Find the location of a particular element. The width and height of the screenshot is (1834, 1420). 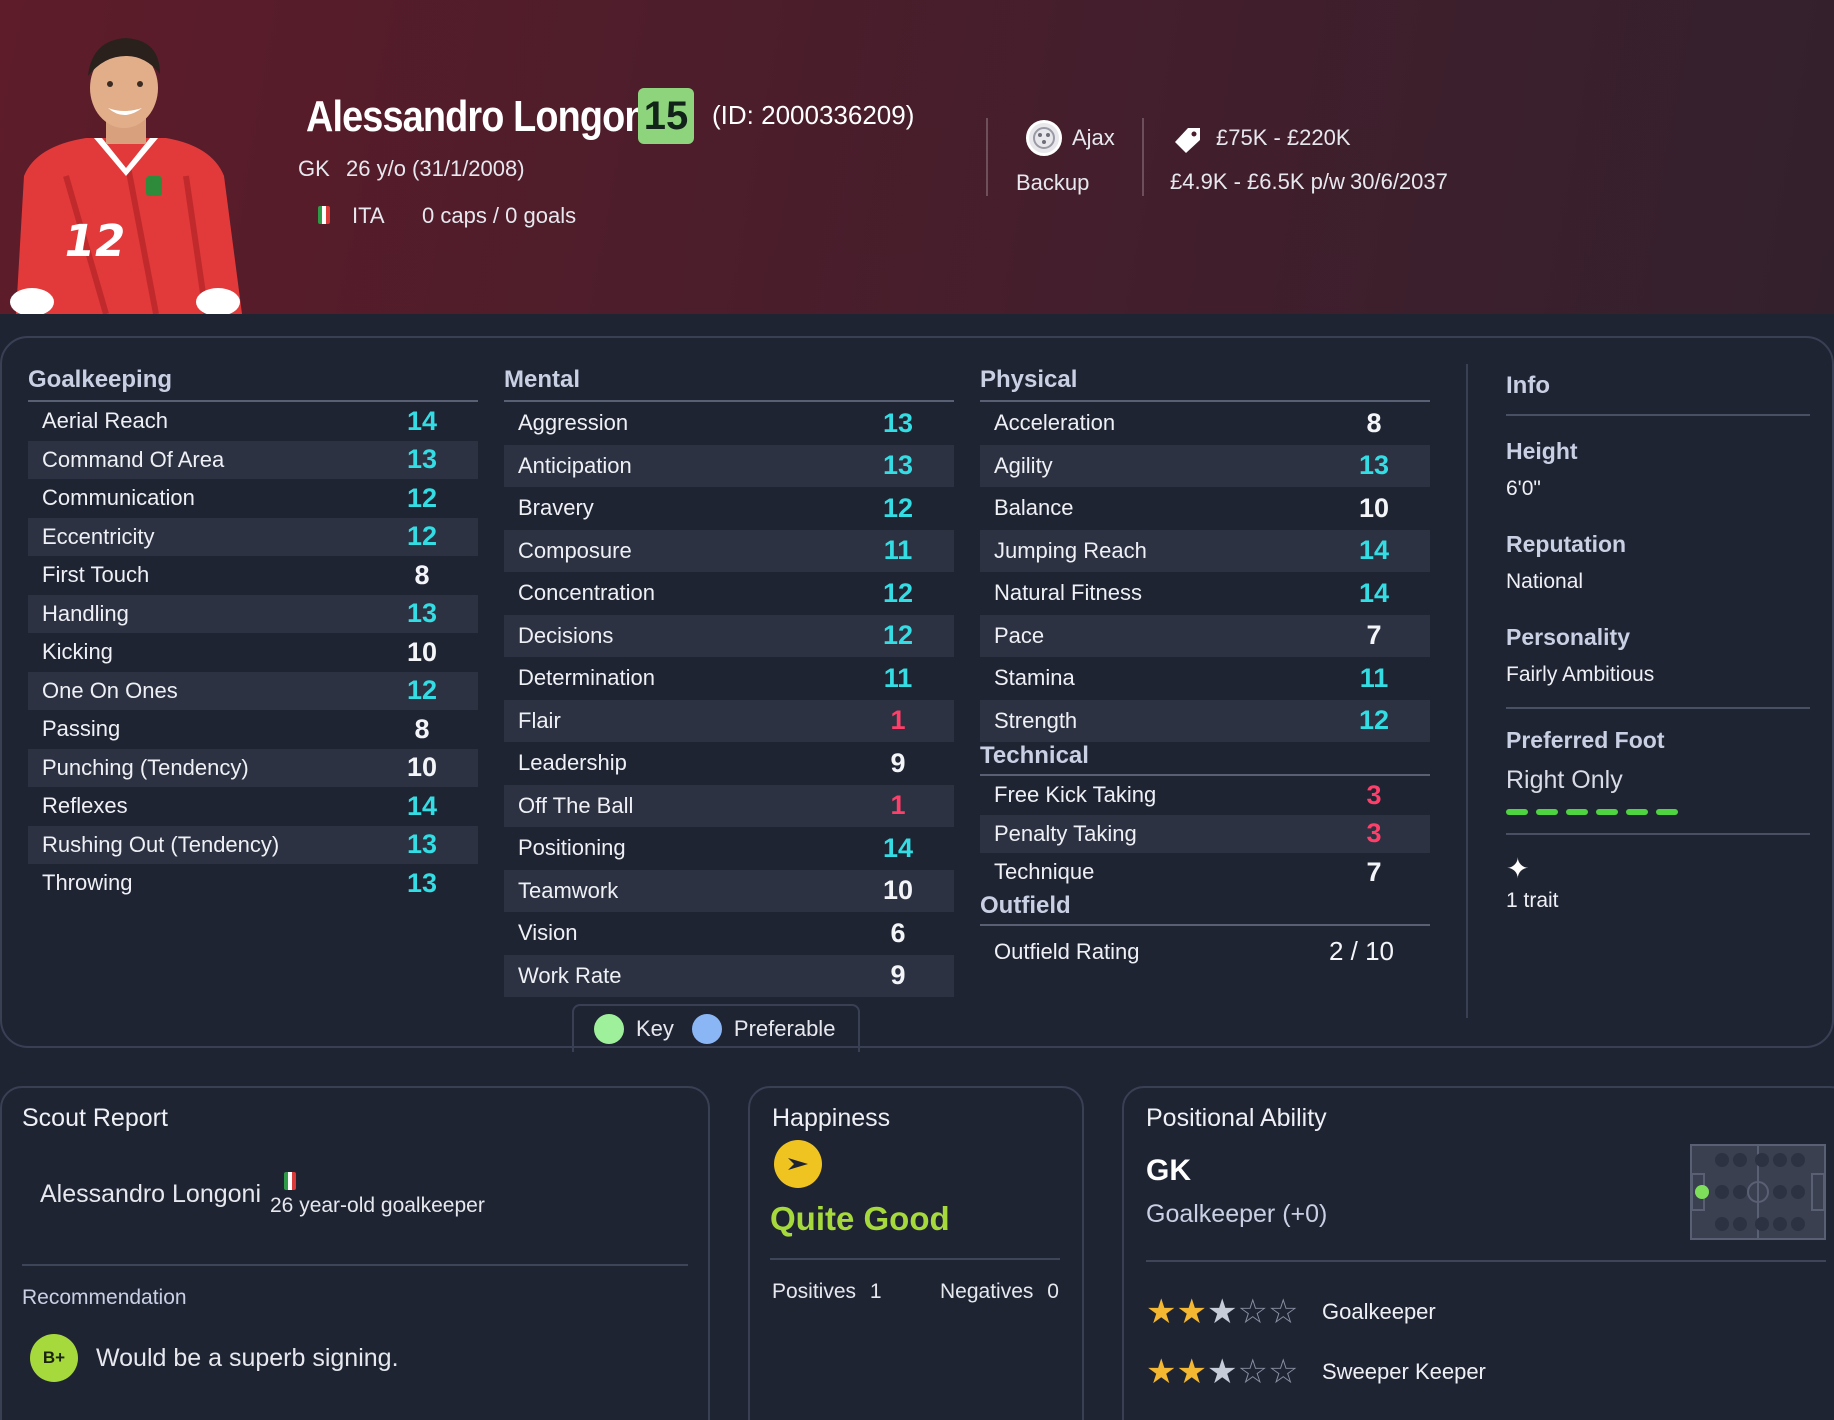

attribute-row: Acceleration 8 is located at coordinates (1205, 423).